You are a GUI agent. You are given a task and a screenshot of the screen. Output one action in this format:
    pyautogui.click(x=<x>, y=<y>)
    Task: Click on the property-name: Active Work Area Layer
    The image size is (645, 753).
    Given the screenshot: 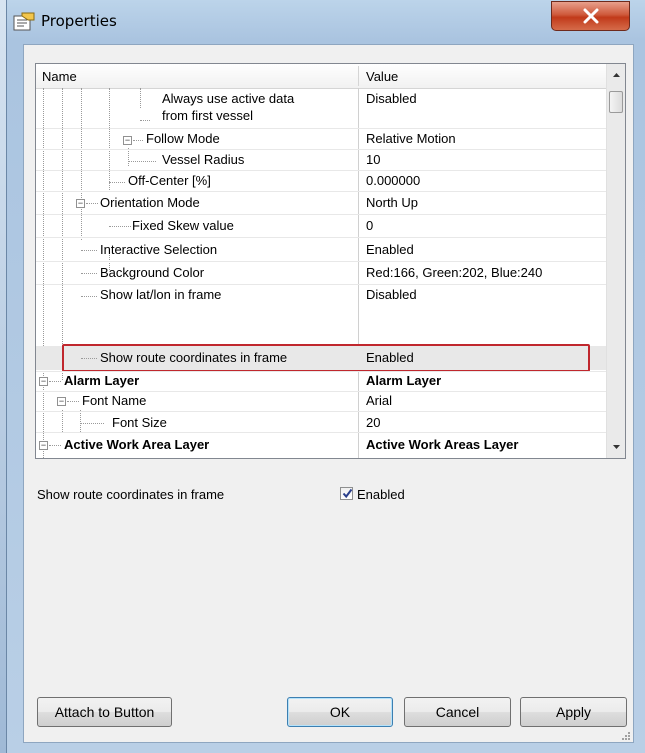 What is the action you would take?
    pyautogui.click(x=137, y=444)
    